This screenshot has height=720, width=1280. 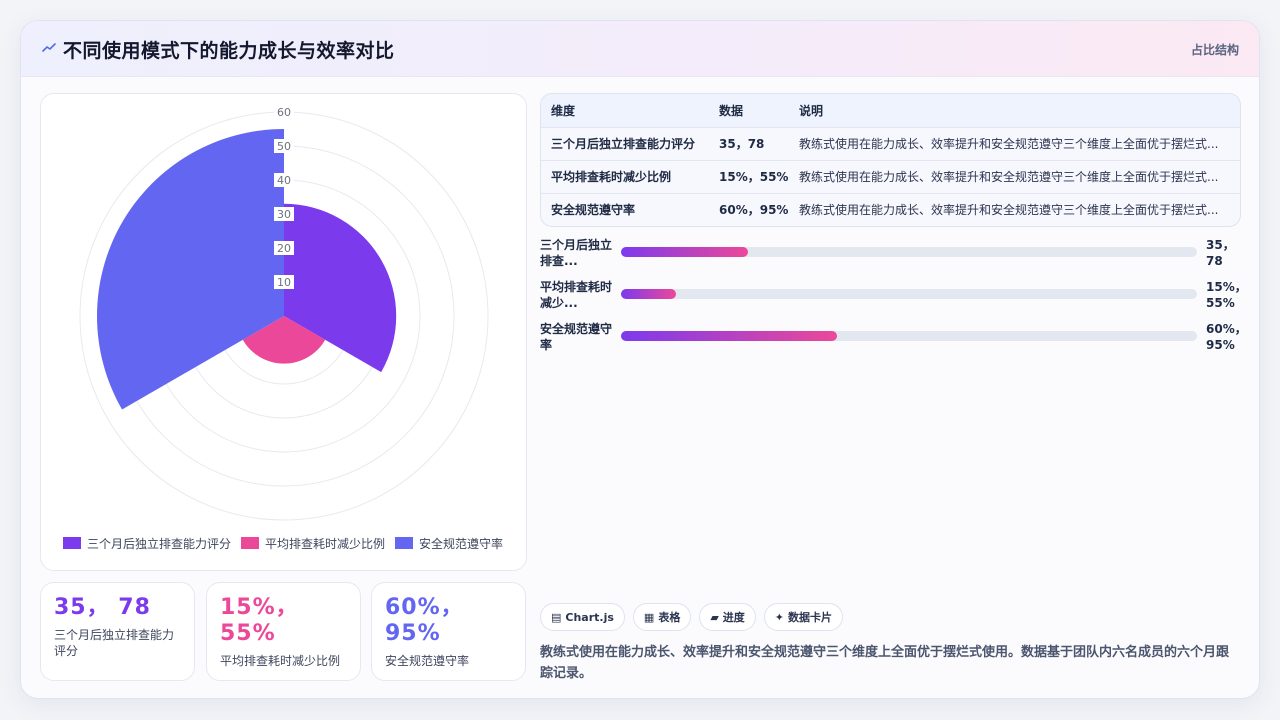 What do you see at coordinates (1226, 295) in the screenshot?
I see `progress-value: 15%， 55%` at bounding box center [1226, 295].